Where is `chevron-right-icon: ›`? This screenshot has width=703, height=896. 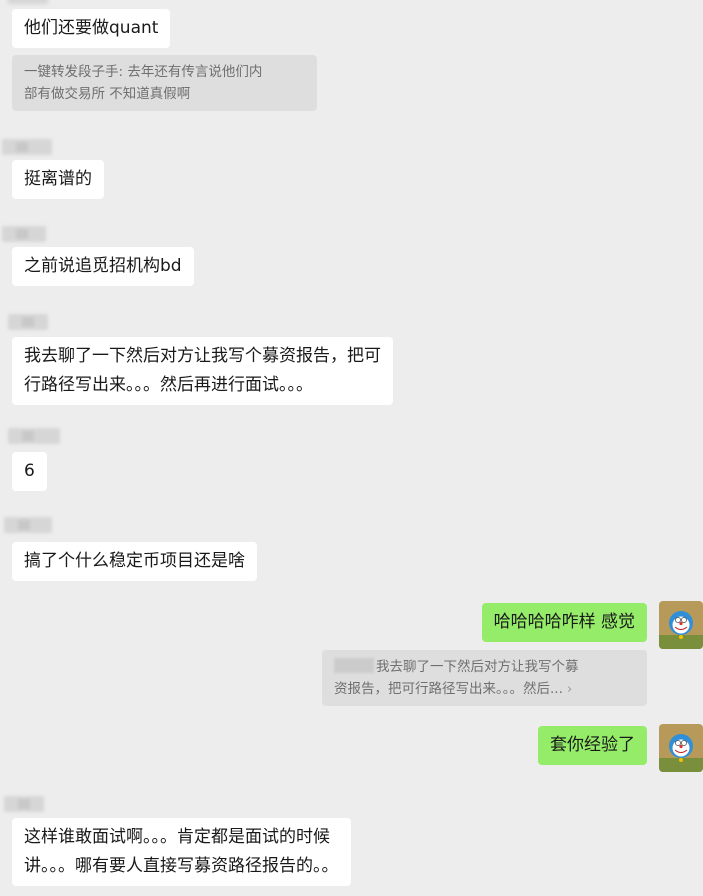 chevron-right-icon: › is located at coordinates (569, 689).